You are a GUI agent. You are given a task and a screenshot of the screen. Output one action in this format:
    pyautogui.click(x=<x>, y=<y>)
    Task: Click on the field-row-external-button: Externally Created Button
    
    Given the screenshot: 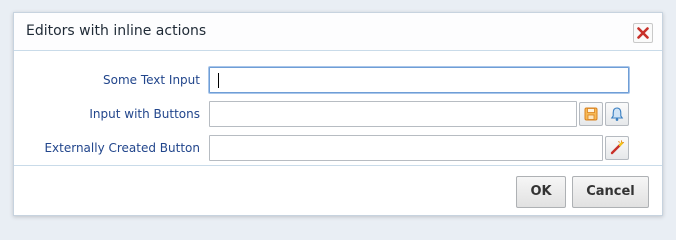 What is the action you would take?
    pyautogui.click(x=338, y=148)
    